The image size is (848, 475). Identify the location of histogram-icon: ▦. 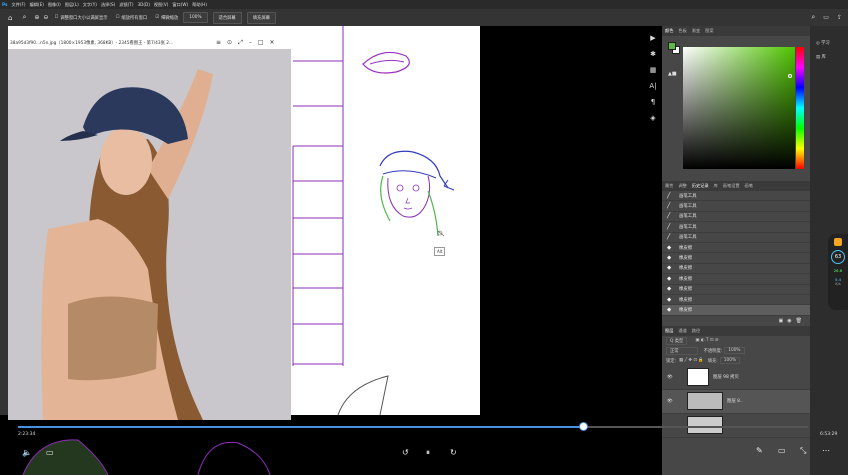
(653, 71).